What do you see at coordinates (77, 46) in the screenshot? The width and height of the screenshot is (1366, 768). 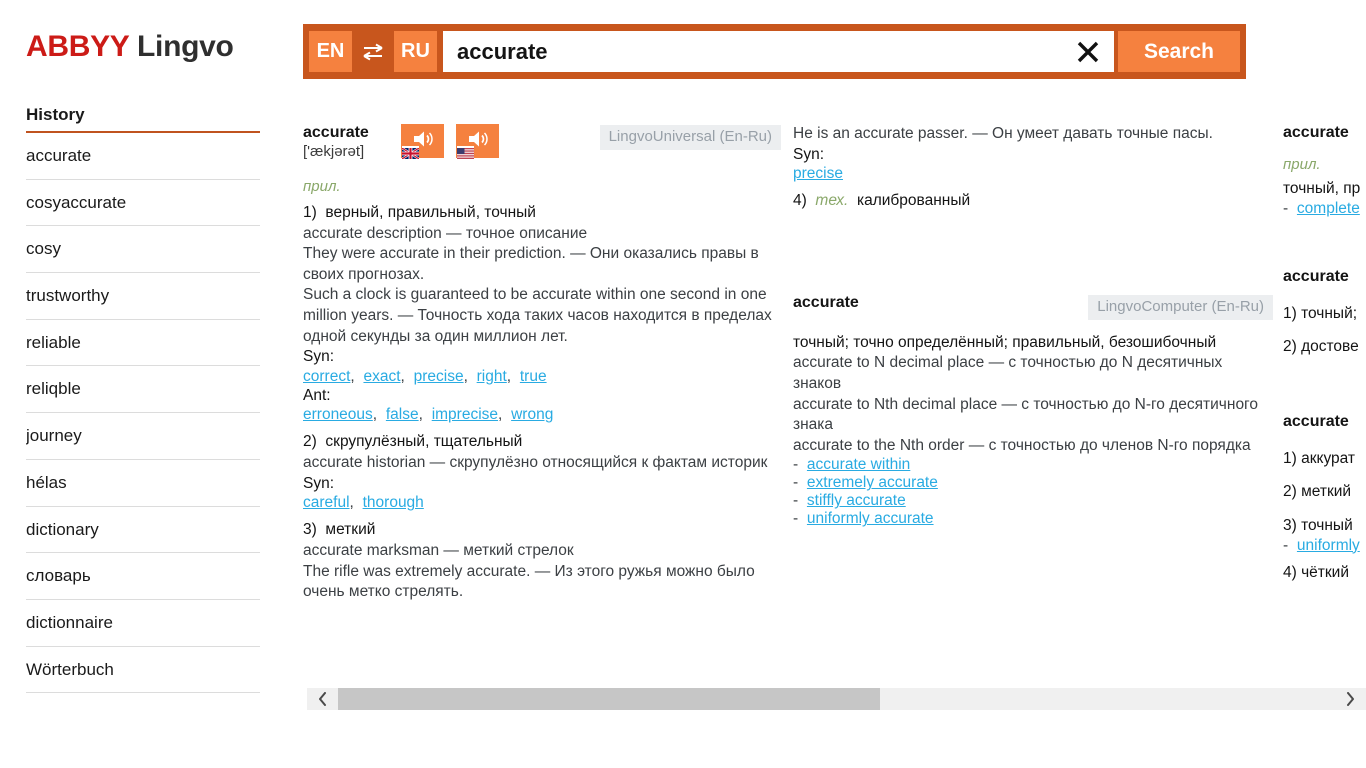 I see `logo-abbyy: ABBYY` at bounding box center [77, 46].